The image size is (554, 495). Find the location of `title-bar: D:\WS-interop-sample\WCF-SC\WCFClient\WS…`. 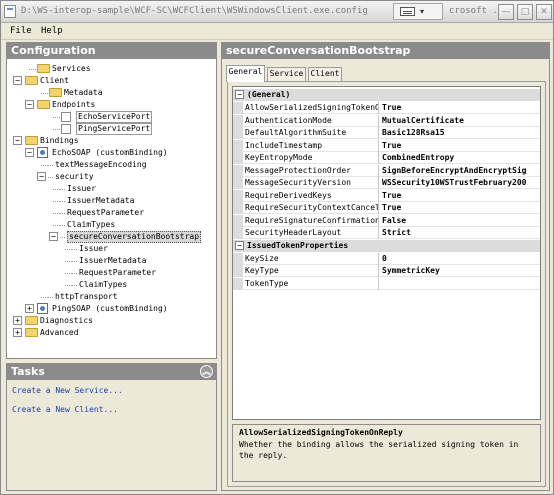

title-bar: D:\WS-interop-sample\WCF-SC\WCFClient\WS… is located at coordinates (277, 12).